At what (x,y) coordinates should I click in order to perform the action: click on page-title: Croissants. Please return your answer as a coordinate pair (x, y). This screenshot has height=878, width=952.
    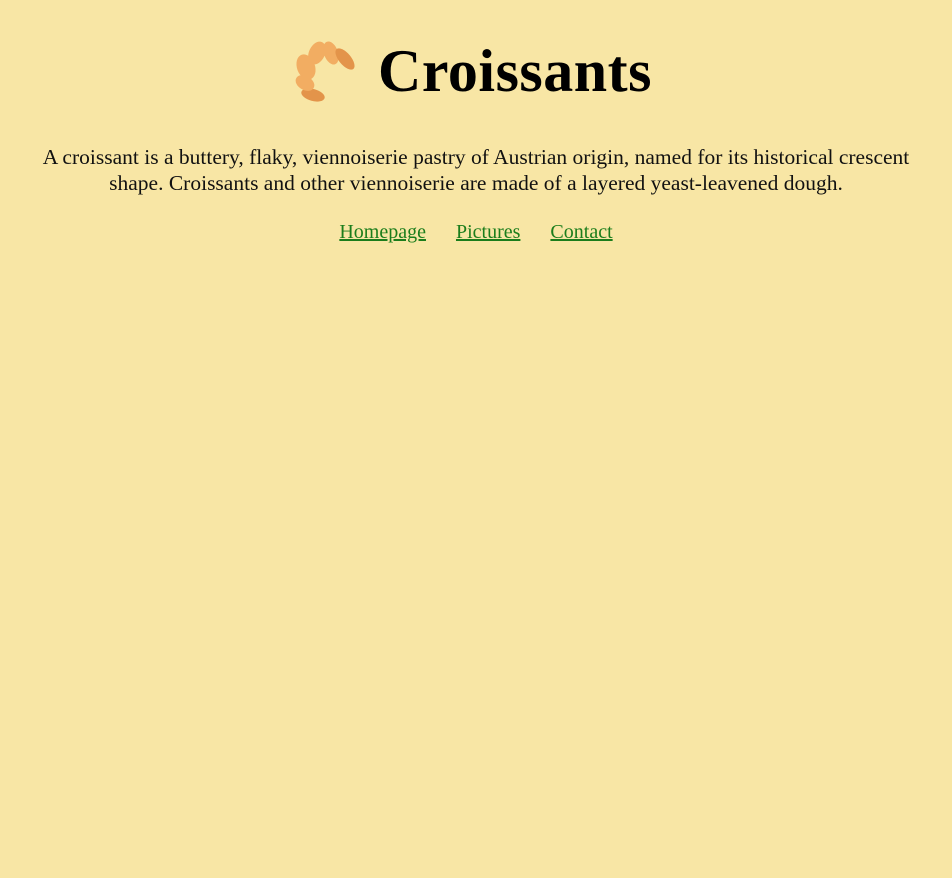
    Looking at the image, I should click on (515, 71).